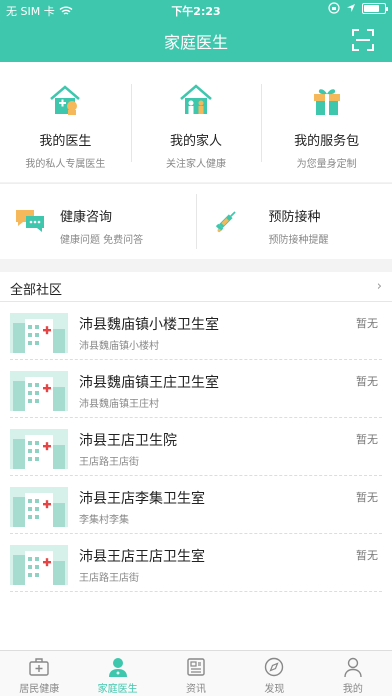 The height and width of the screenshot is (696, 392). What do you see at coordinates (196, 10) in the screenshot?
I see `status-bar: 无 SIM 卡 下午2:23` at bounding box center [196, 10].